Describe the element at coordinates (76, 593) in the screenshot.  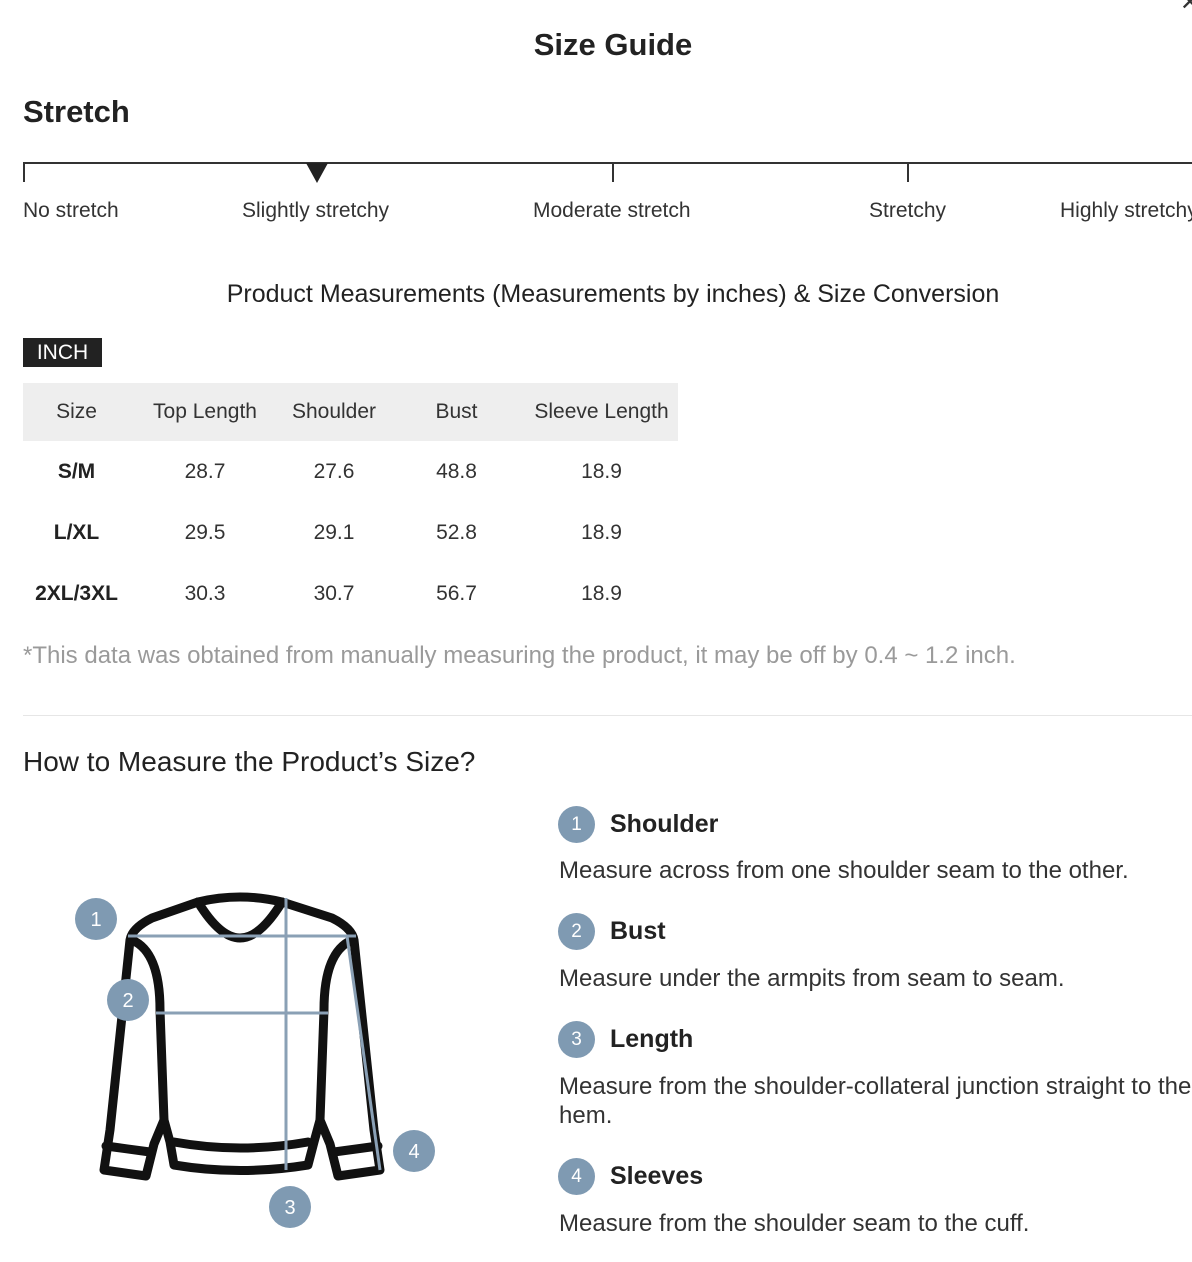
I see `size-cell: 2XL/3XL` at that location.